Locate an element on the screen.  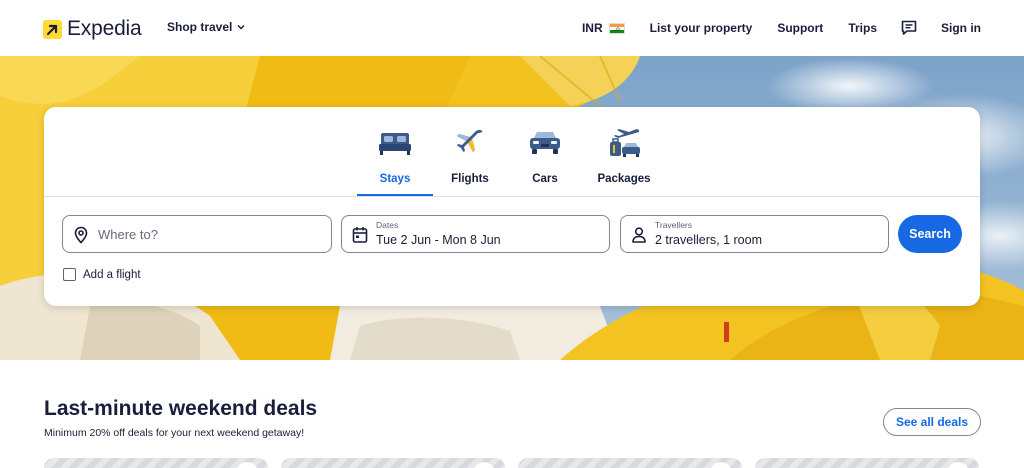
chat-icon is located at coordinates (909, 28).